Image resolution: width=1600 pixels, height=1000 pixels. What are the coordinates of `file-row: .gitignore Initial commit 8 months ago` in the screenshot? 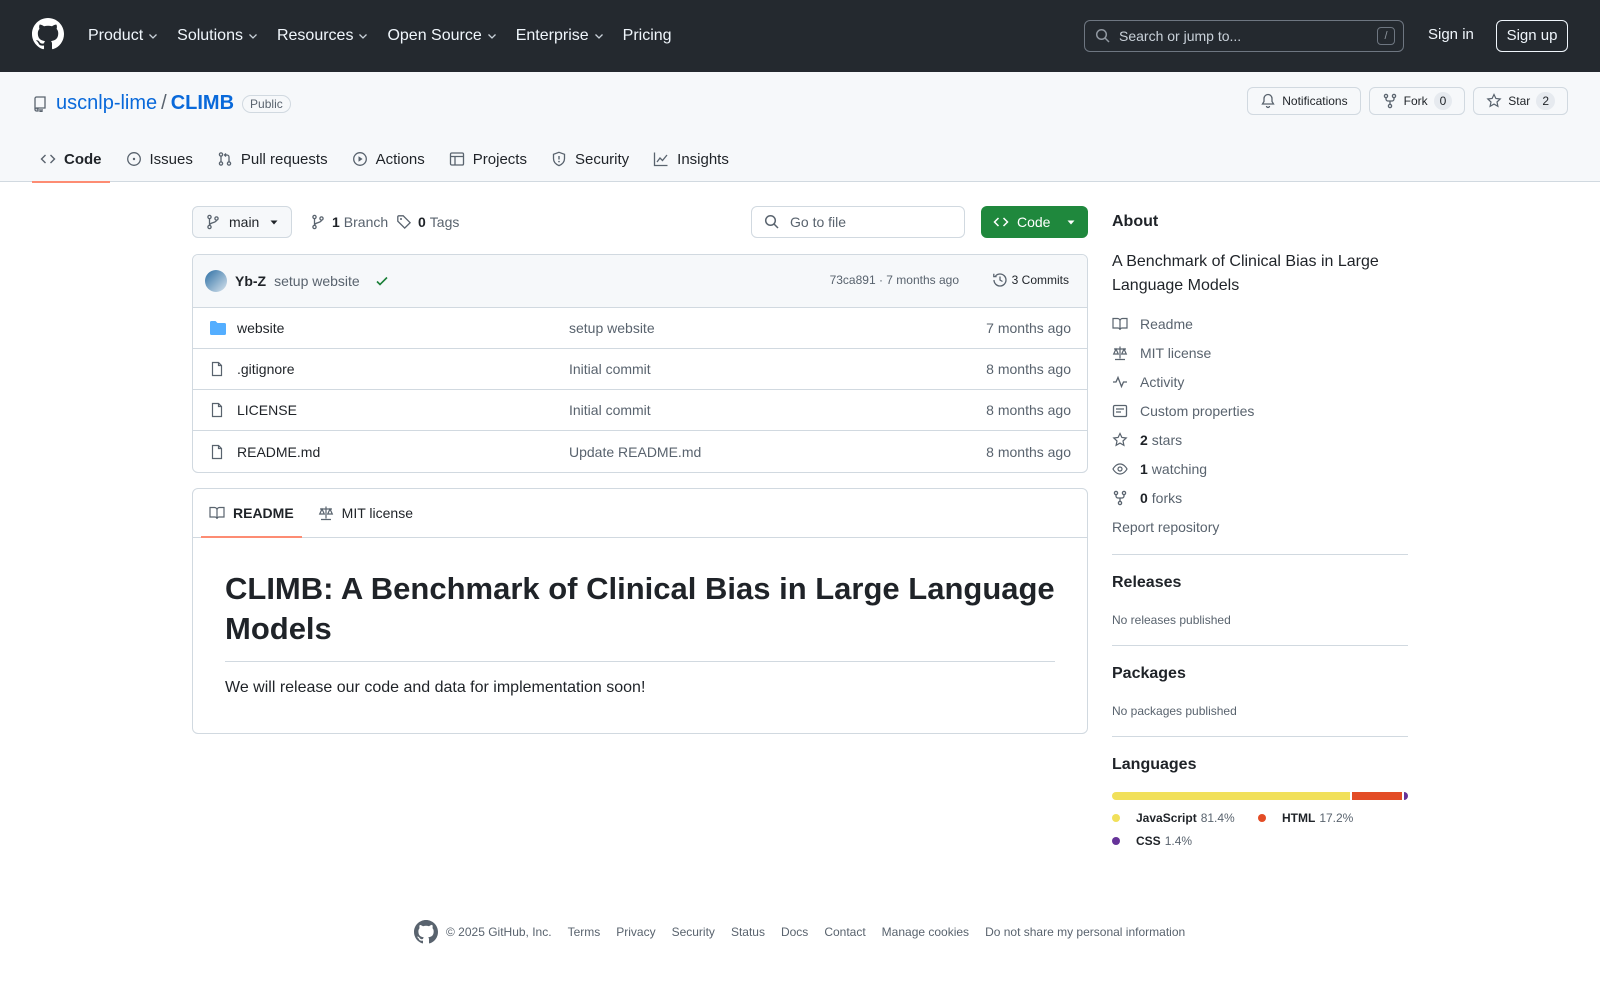 It's located at (640, 369).